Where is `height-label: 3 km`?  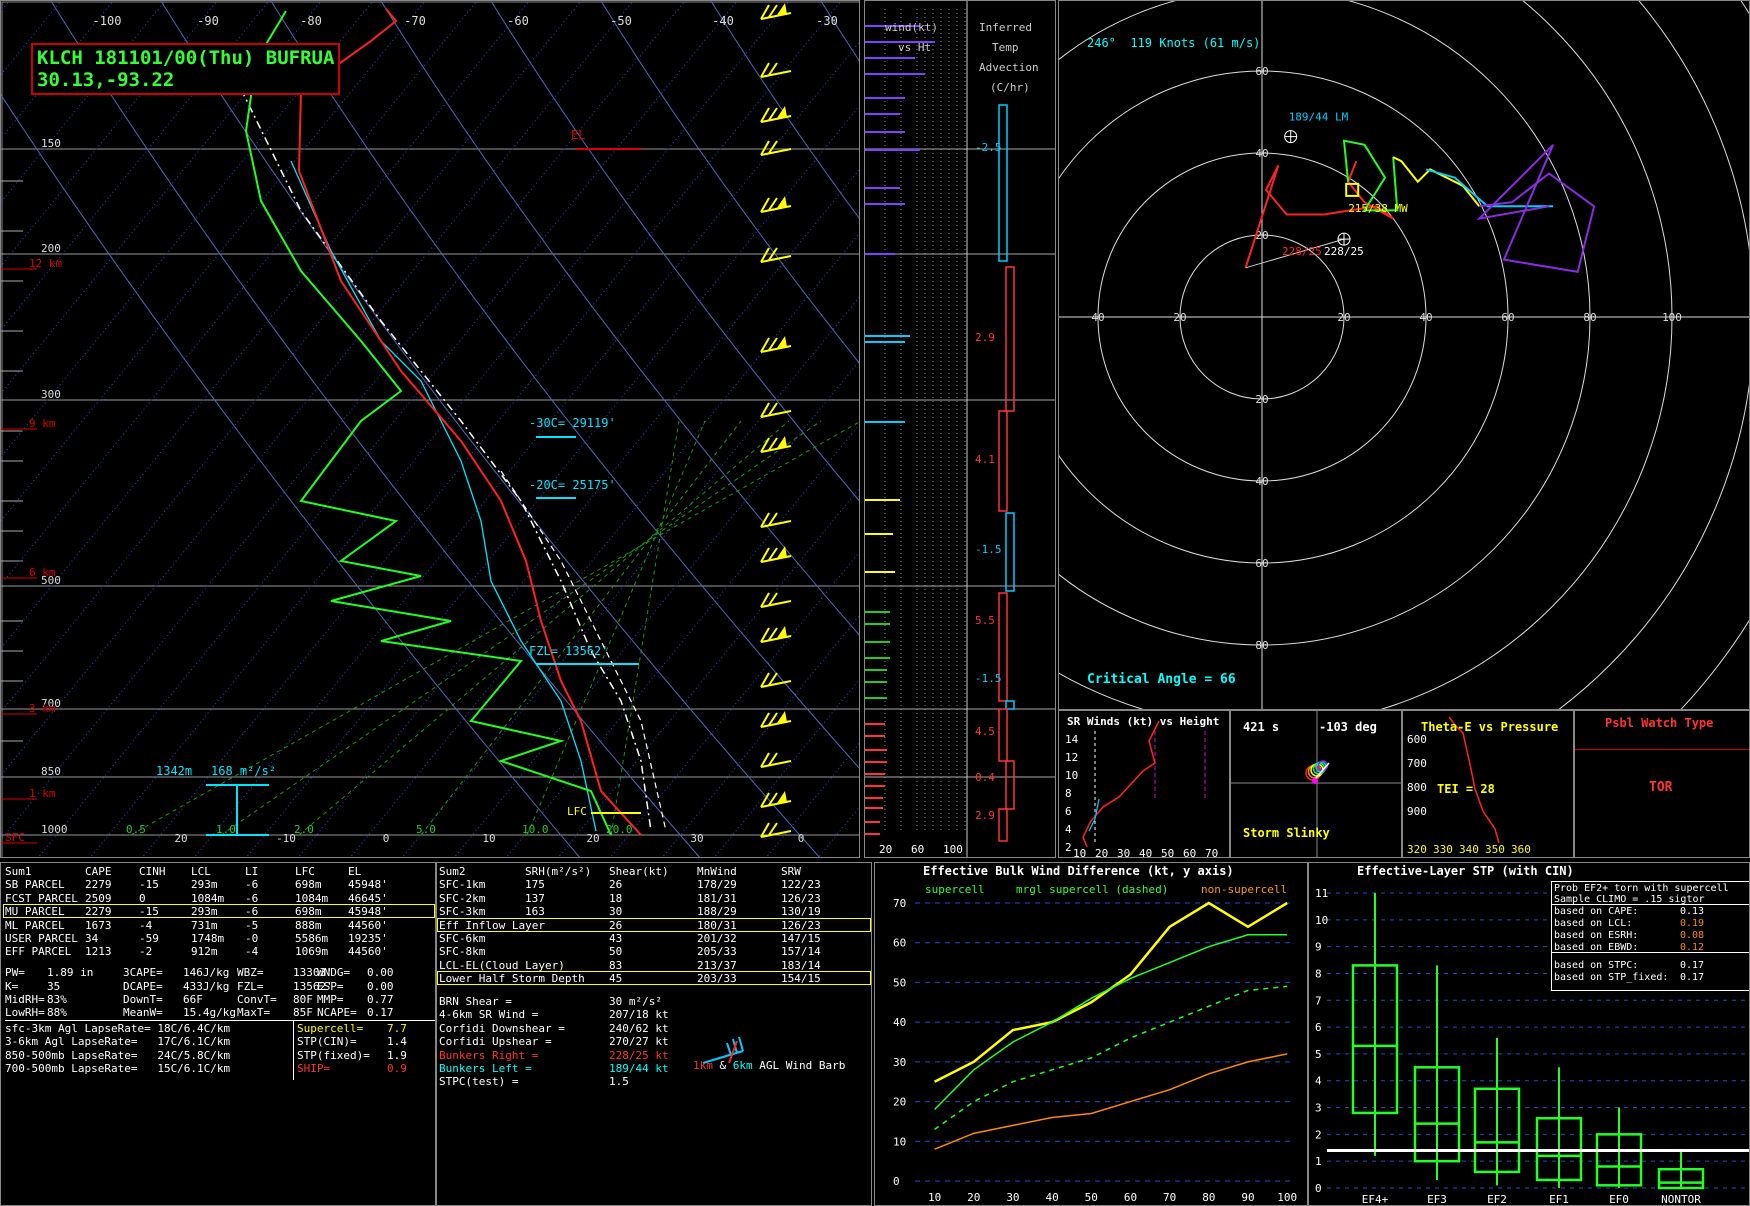
height-label: 3 km is located at coordinates (42, 708).